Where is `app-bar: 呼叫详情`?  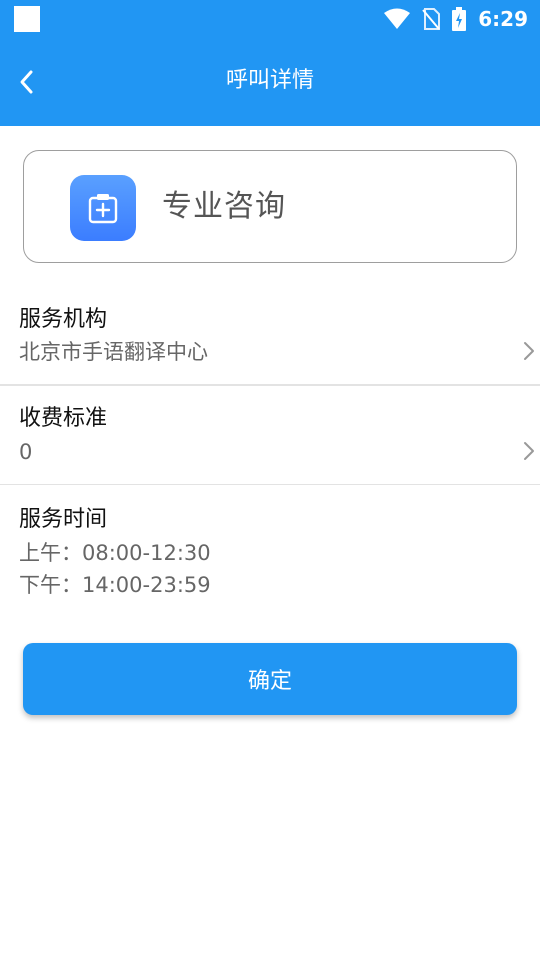
app-bar: 呼叫详情 is located at coordinates (270, 82).